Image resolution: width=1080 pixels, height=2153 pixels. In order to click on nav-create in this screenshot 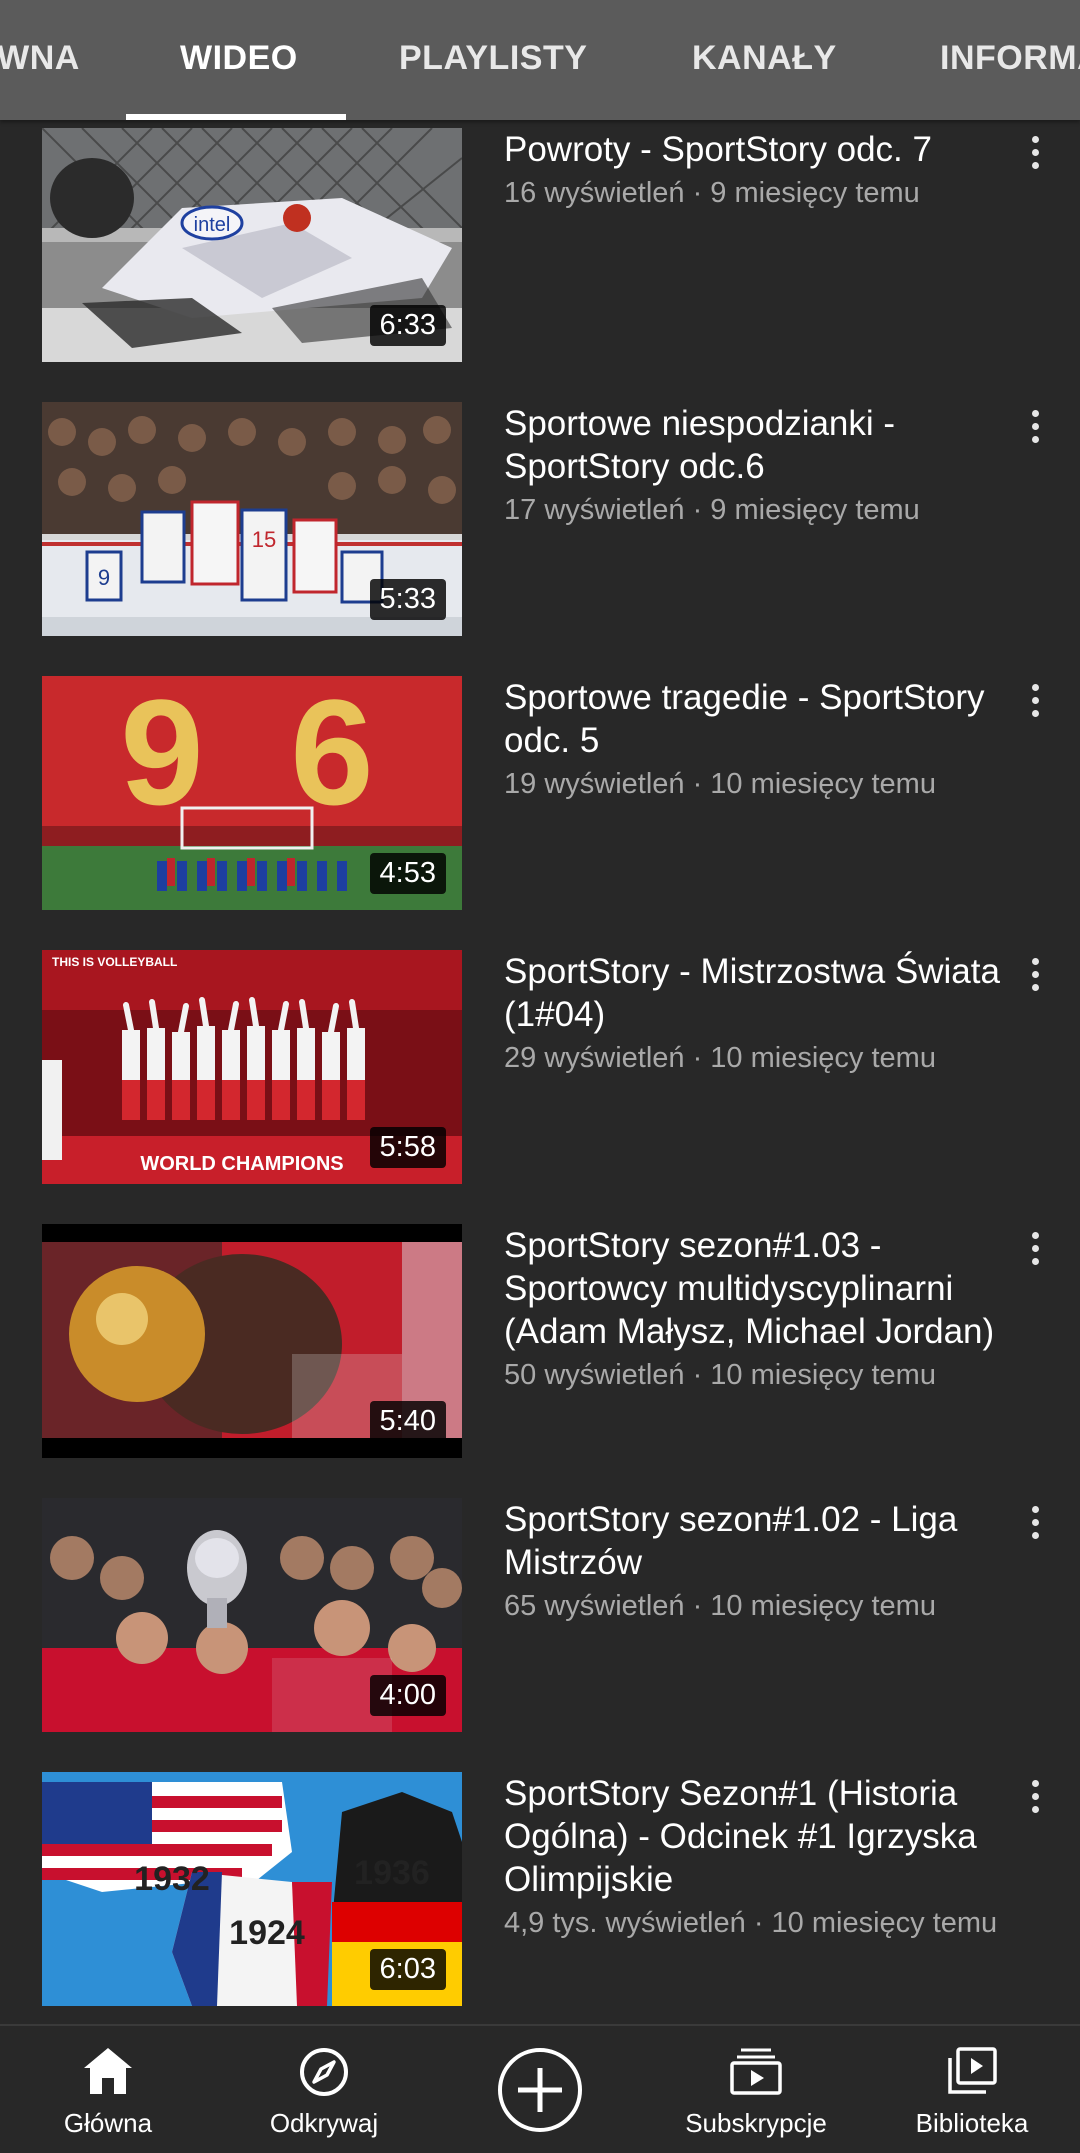, I will do `click(540, 2089)`.